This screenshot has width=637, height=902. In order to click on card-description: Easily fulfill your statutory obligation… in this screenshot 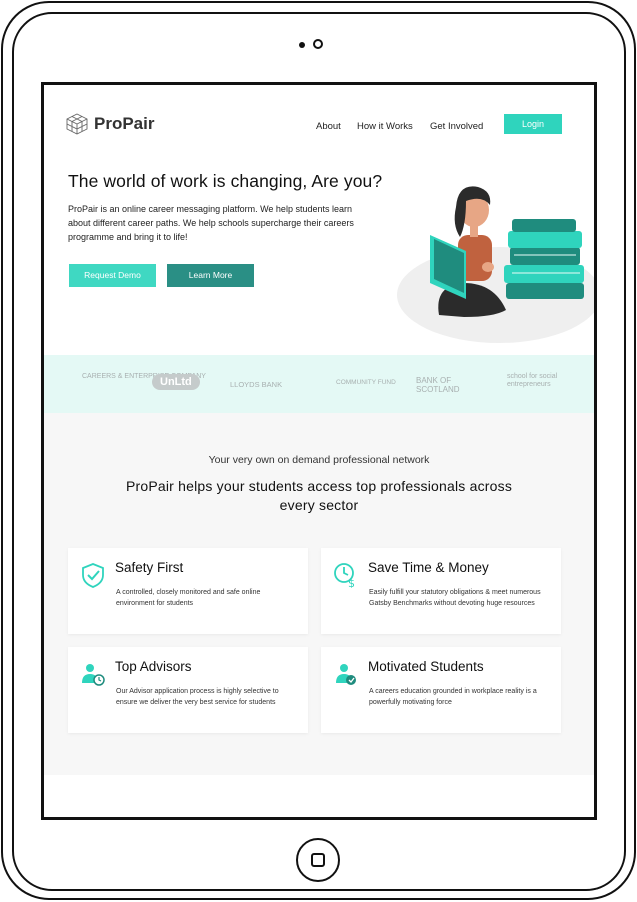, I will do `click(455, 598)`.